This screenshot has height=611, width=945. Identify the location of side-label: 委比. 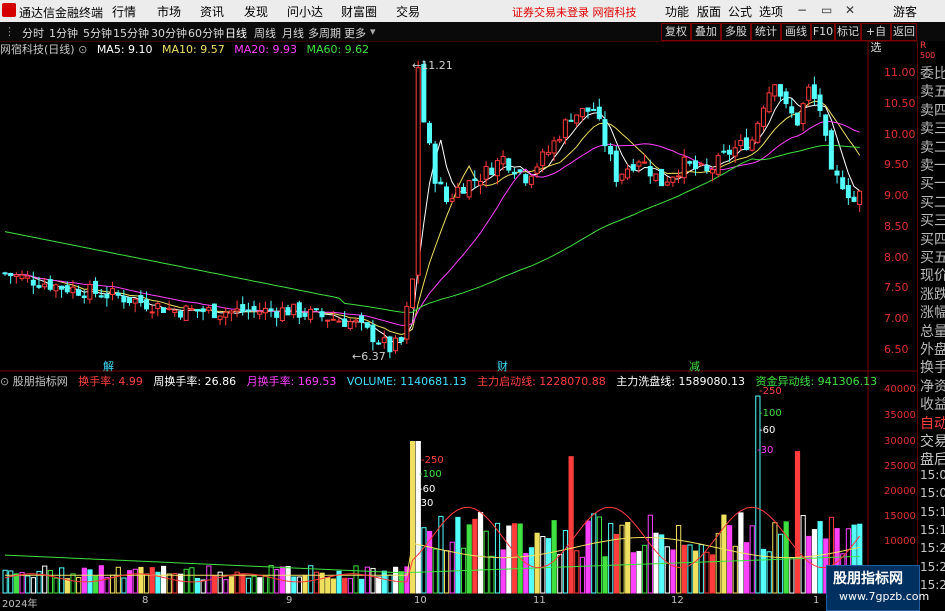
(932, 73).